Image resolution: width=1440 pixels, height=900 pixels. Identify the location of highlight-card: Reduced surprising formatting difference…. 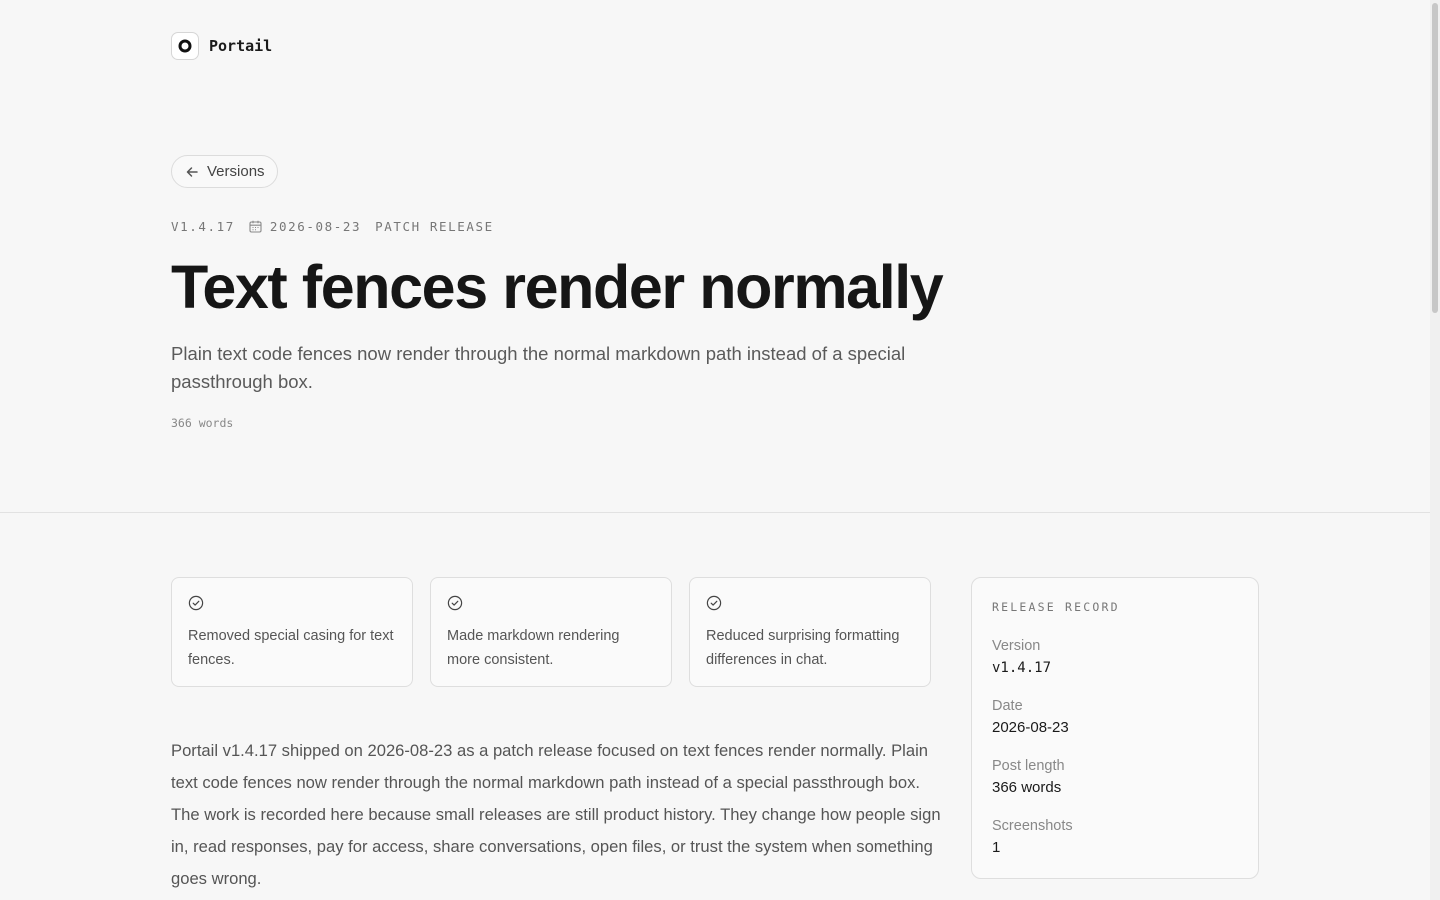
(810, 632).